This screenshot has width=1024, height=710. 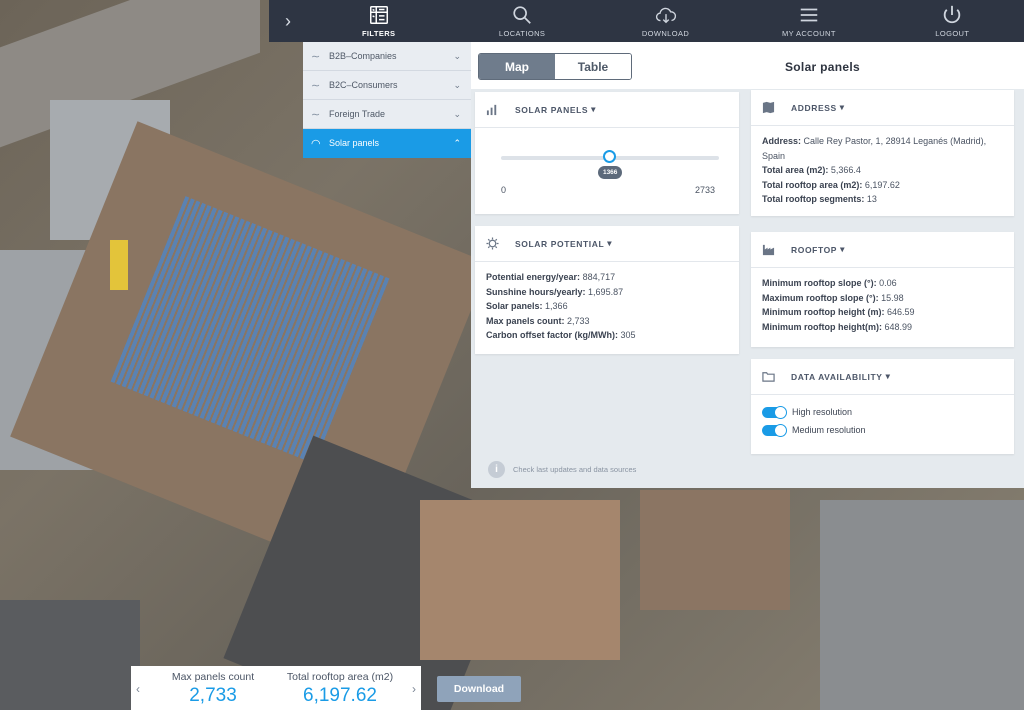 I want to click on cloud-download-icon, so click(x=665, y=15).